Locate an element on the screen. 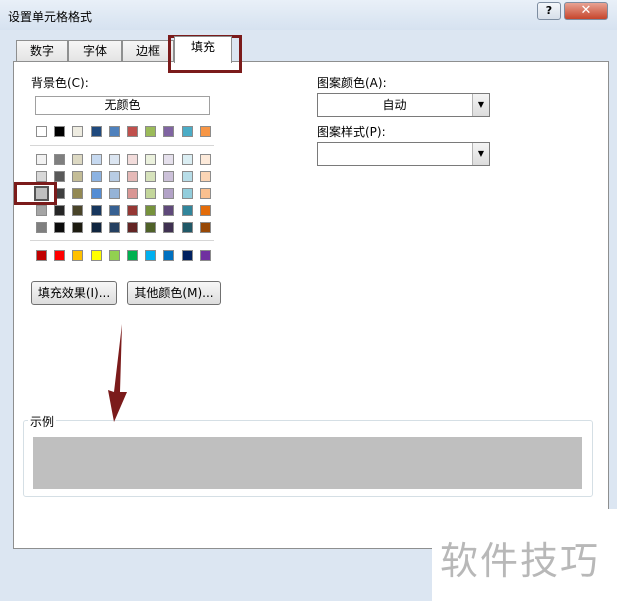  tab-fill: 填充 is located at coordinates (203, 49).